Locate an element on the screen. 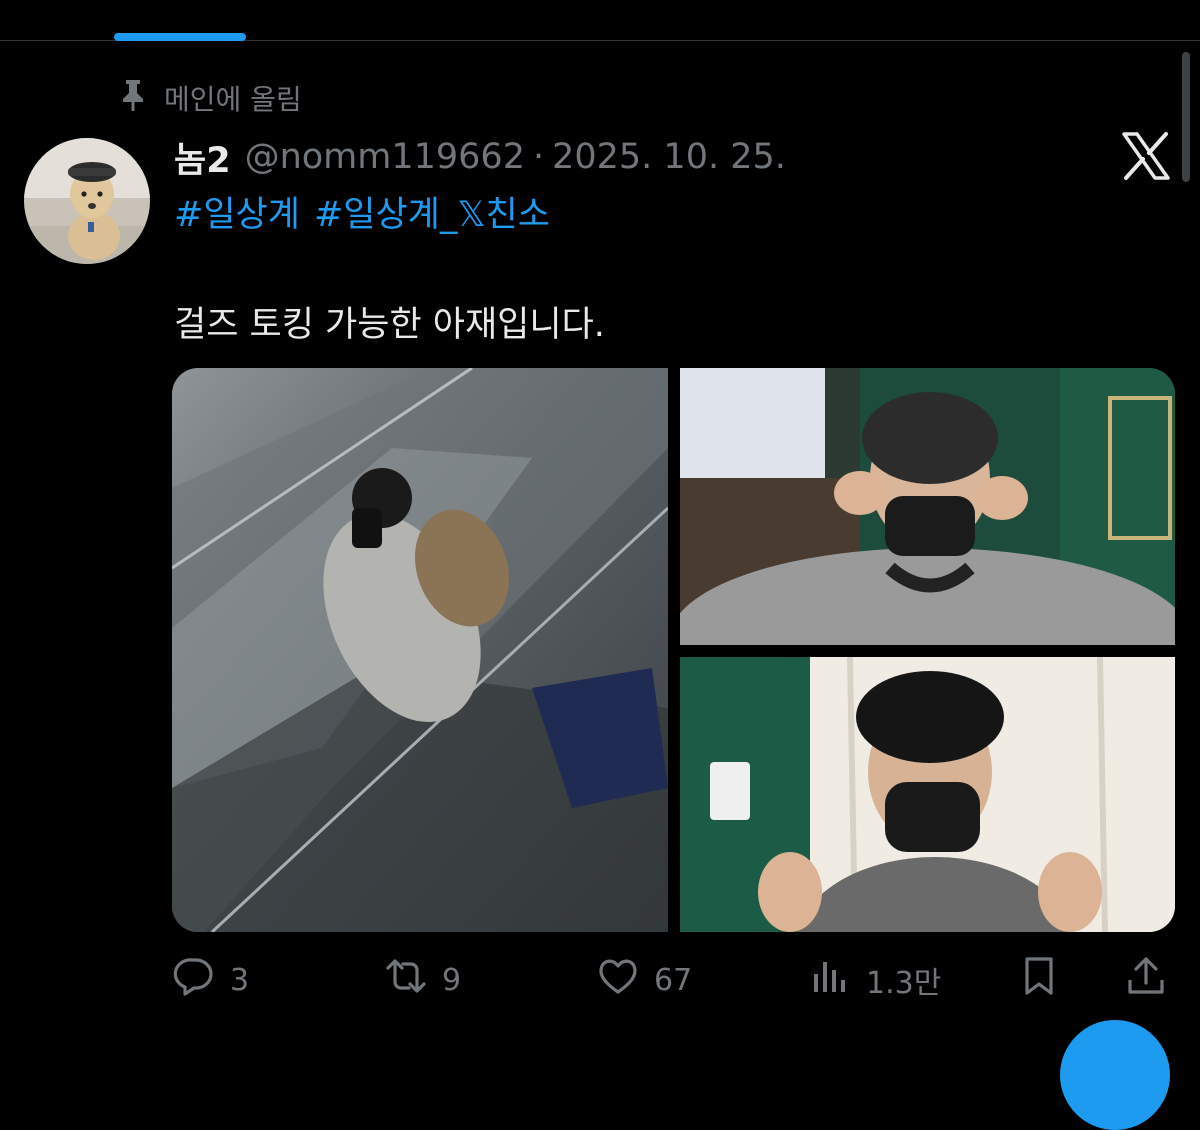 The image size is (1200, 1130). retweet-icon is located at coordinates (406, 980).